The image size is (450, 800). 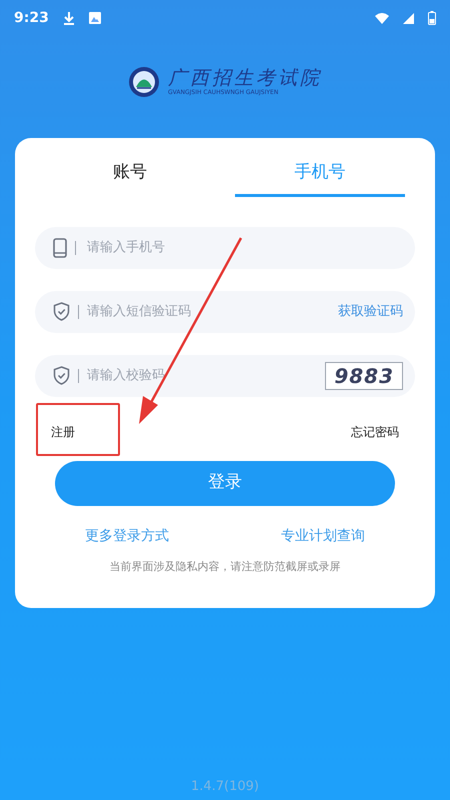 What do you see at coordinates (364, 376) in the screenshot?
I see `captcha-image: 9883` at bounding box center [364, 376].